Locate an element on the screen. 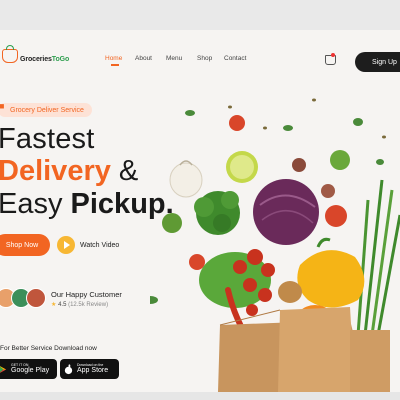  watch-video-label: Watch Video is located at coordinates (100, 245).